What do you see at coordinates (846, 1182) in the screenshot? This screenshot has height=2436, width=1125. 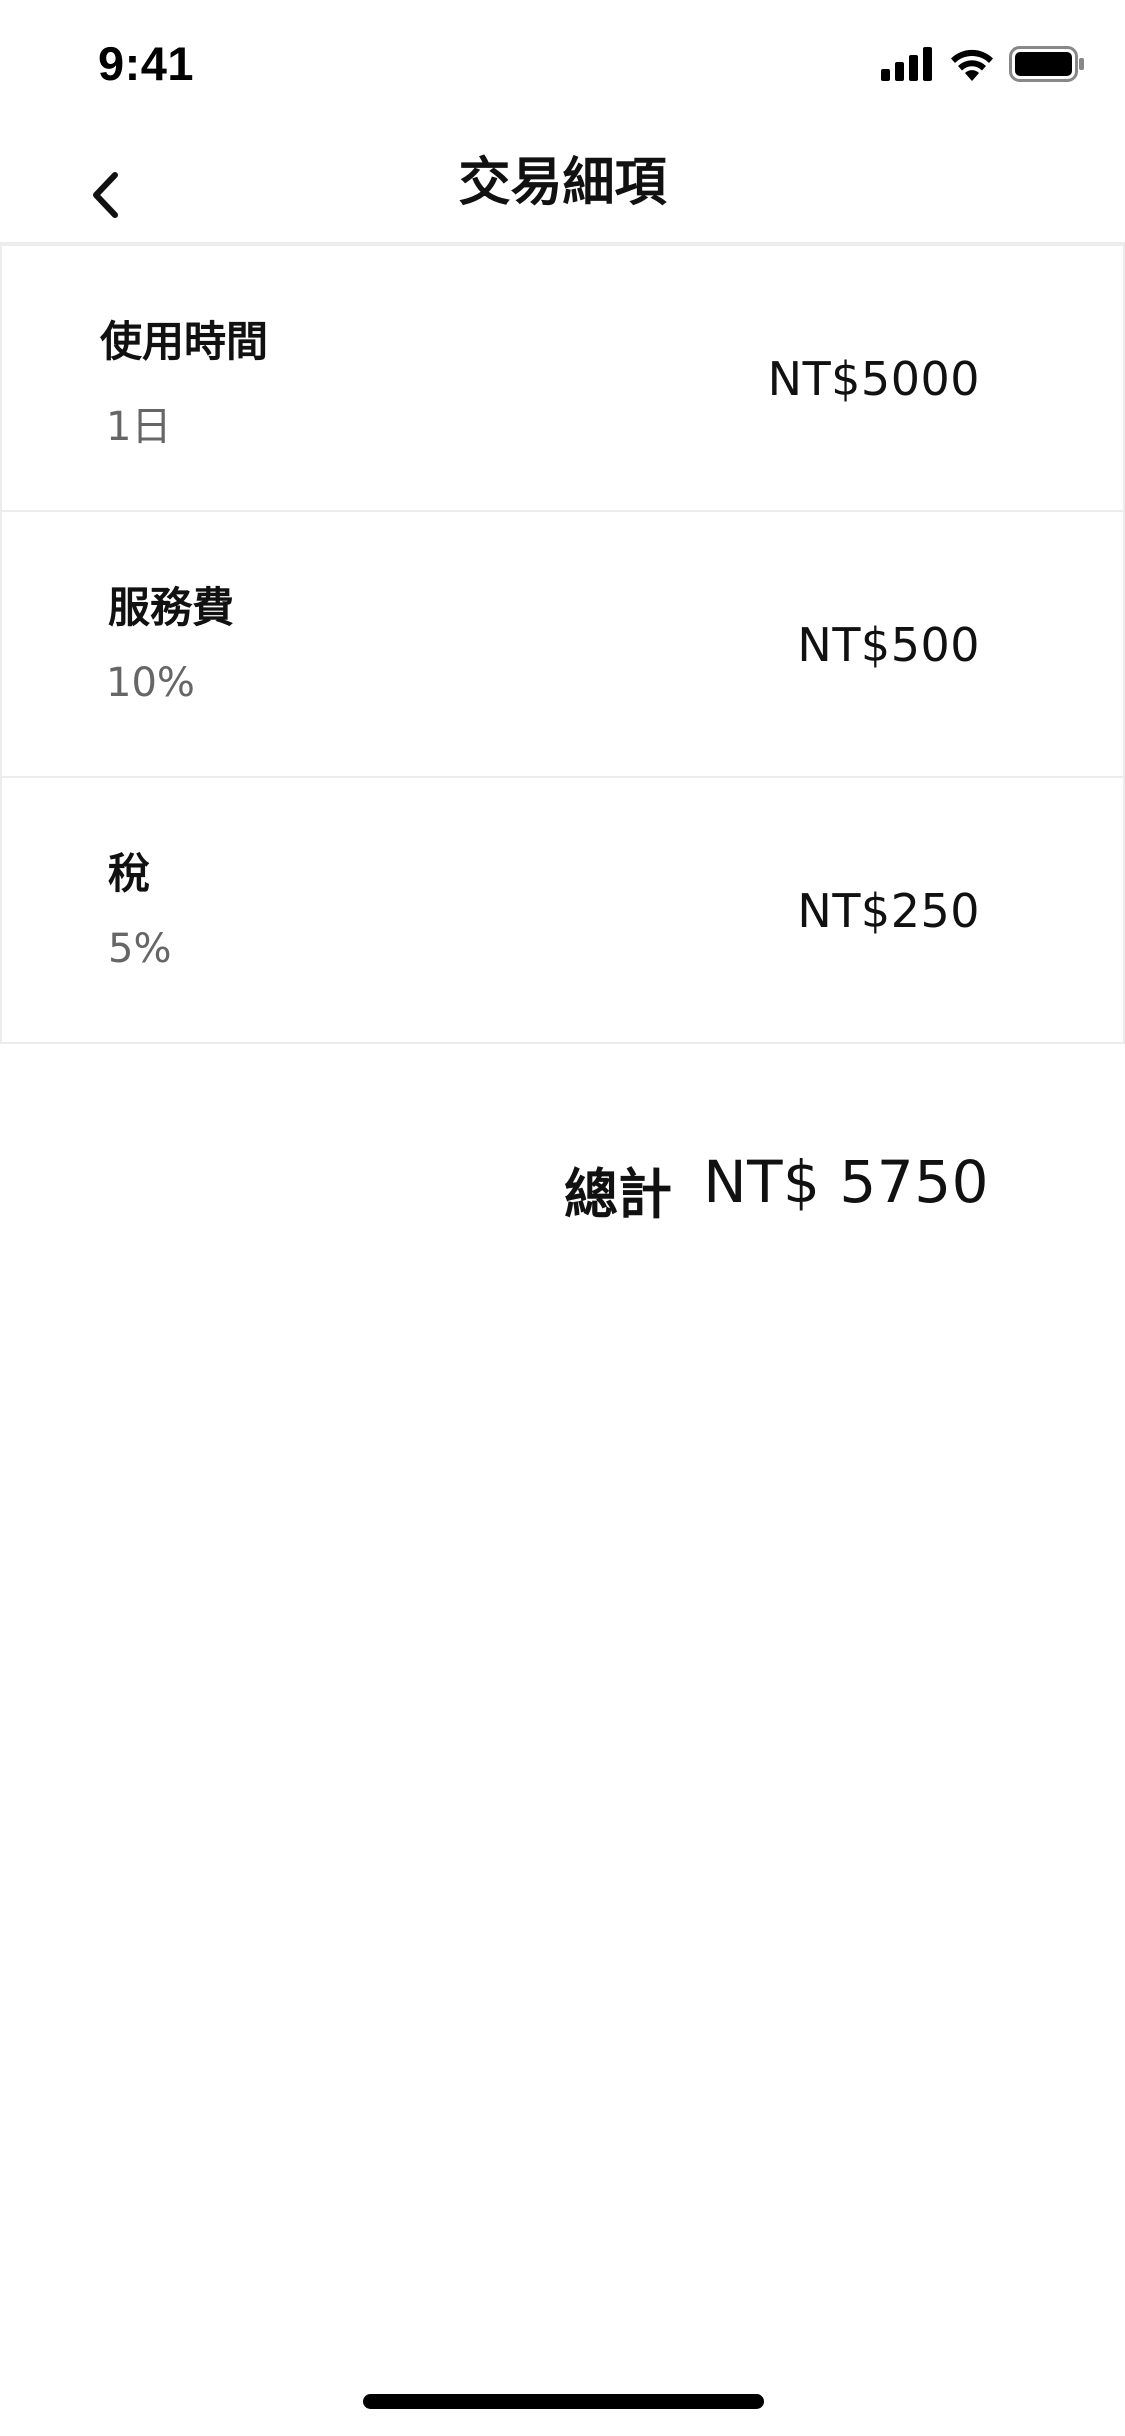 I see `total-value: NT$ 5750` at bounding box center [846, 1182].